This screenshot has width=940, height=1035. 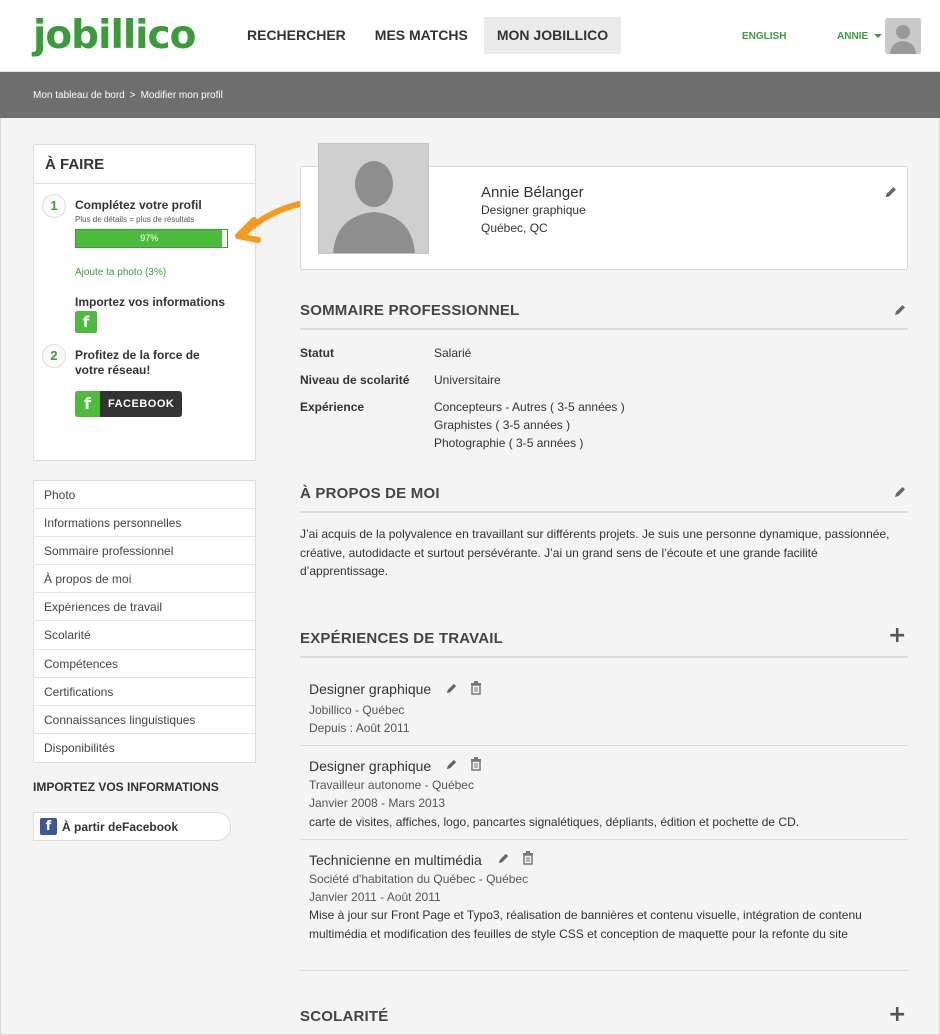 I want to click on profile-job-title: Designer graphique, so click(x=533, y=210).